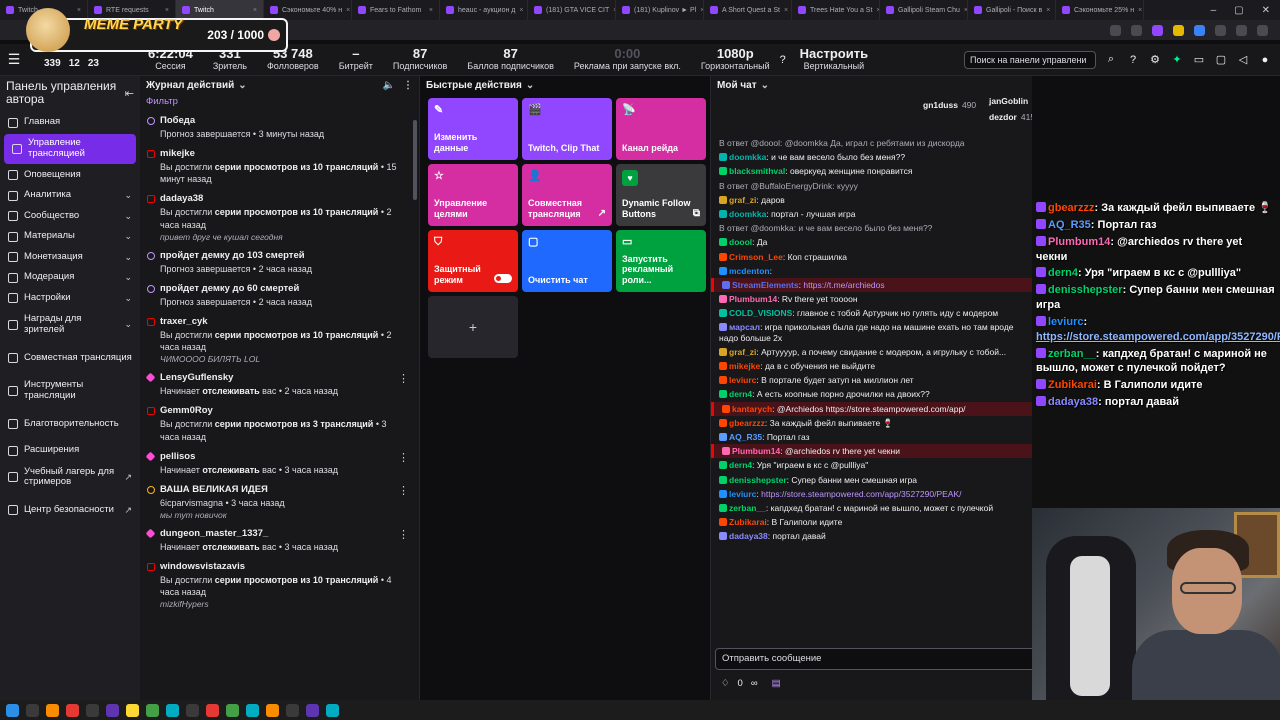  Describe the element at coordinates (871, 437) in the screenshot. I see `chat-message: AQ_R35: Портал газ` at that location.